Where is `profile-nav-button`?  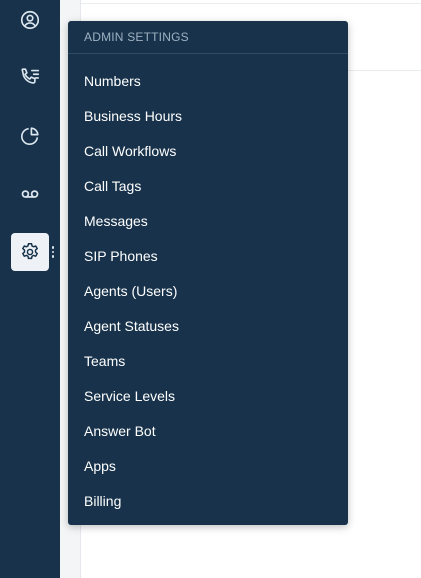
profile-nav-button is located at coordinates (30, 20).